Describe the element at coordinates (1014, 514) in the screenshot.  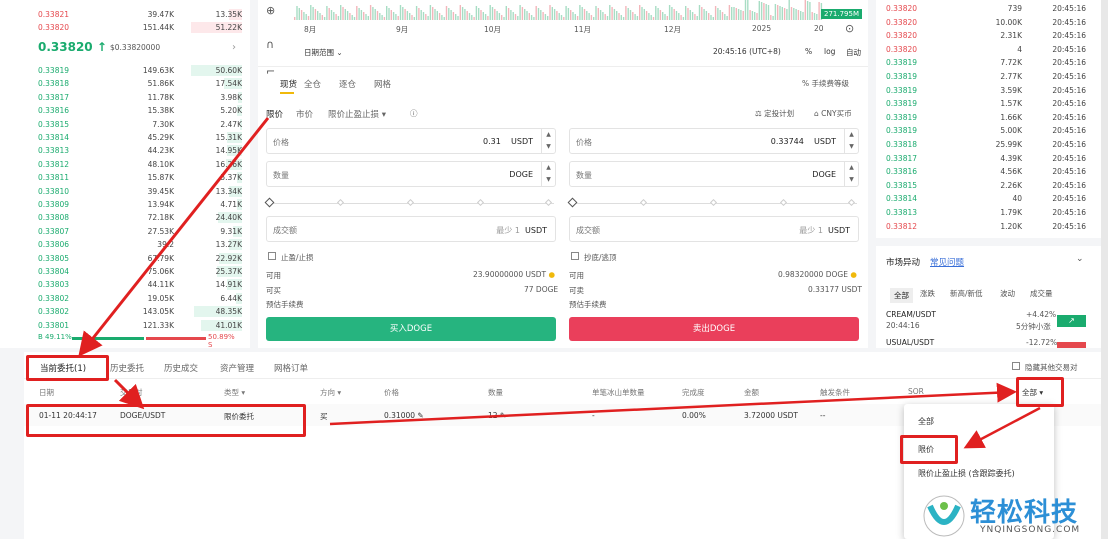
I see `watermark-logo: 轻松科技 YNQINGSONG.COM` at that location.